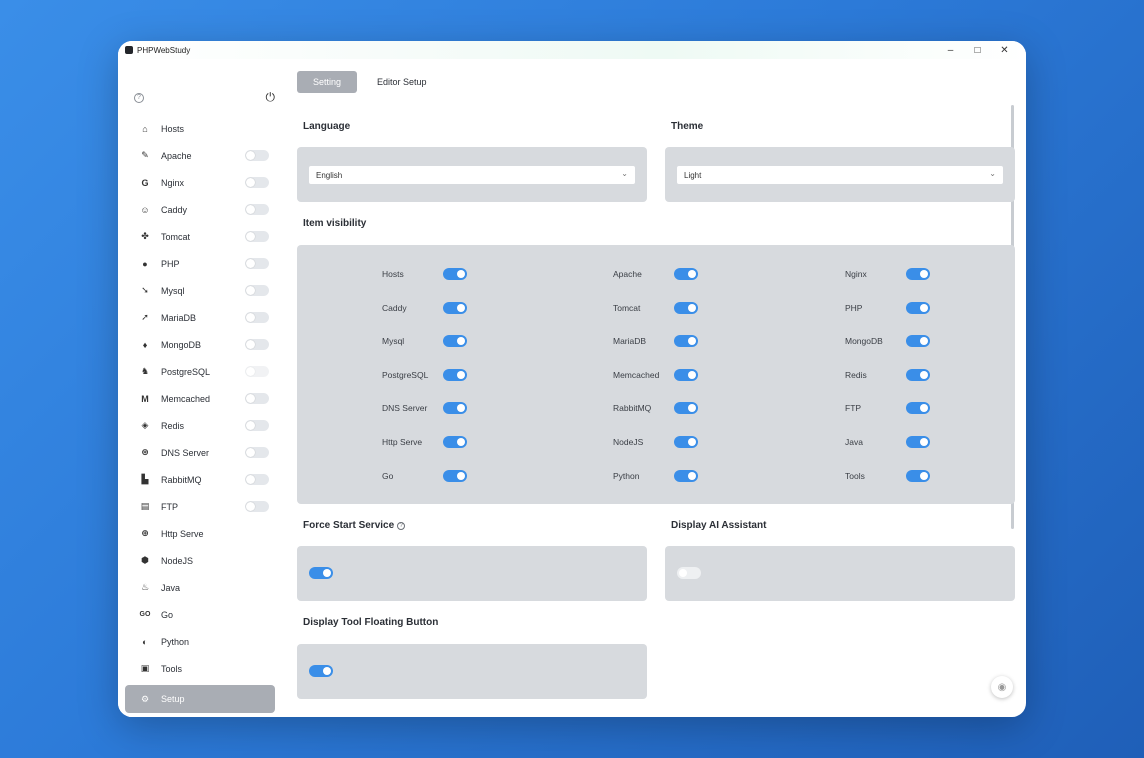 The height and width of the screenshot is (758, 1144). Describe the element at coordinates (200, 182) in the screenshot. I see `sidebar-item-nginx: G Nginx` at that location.